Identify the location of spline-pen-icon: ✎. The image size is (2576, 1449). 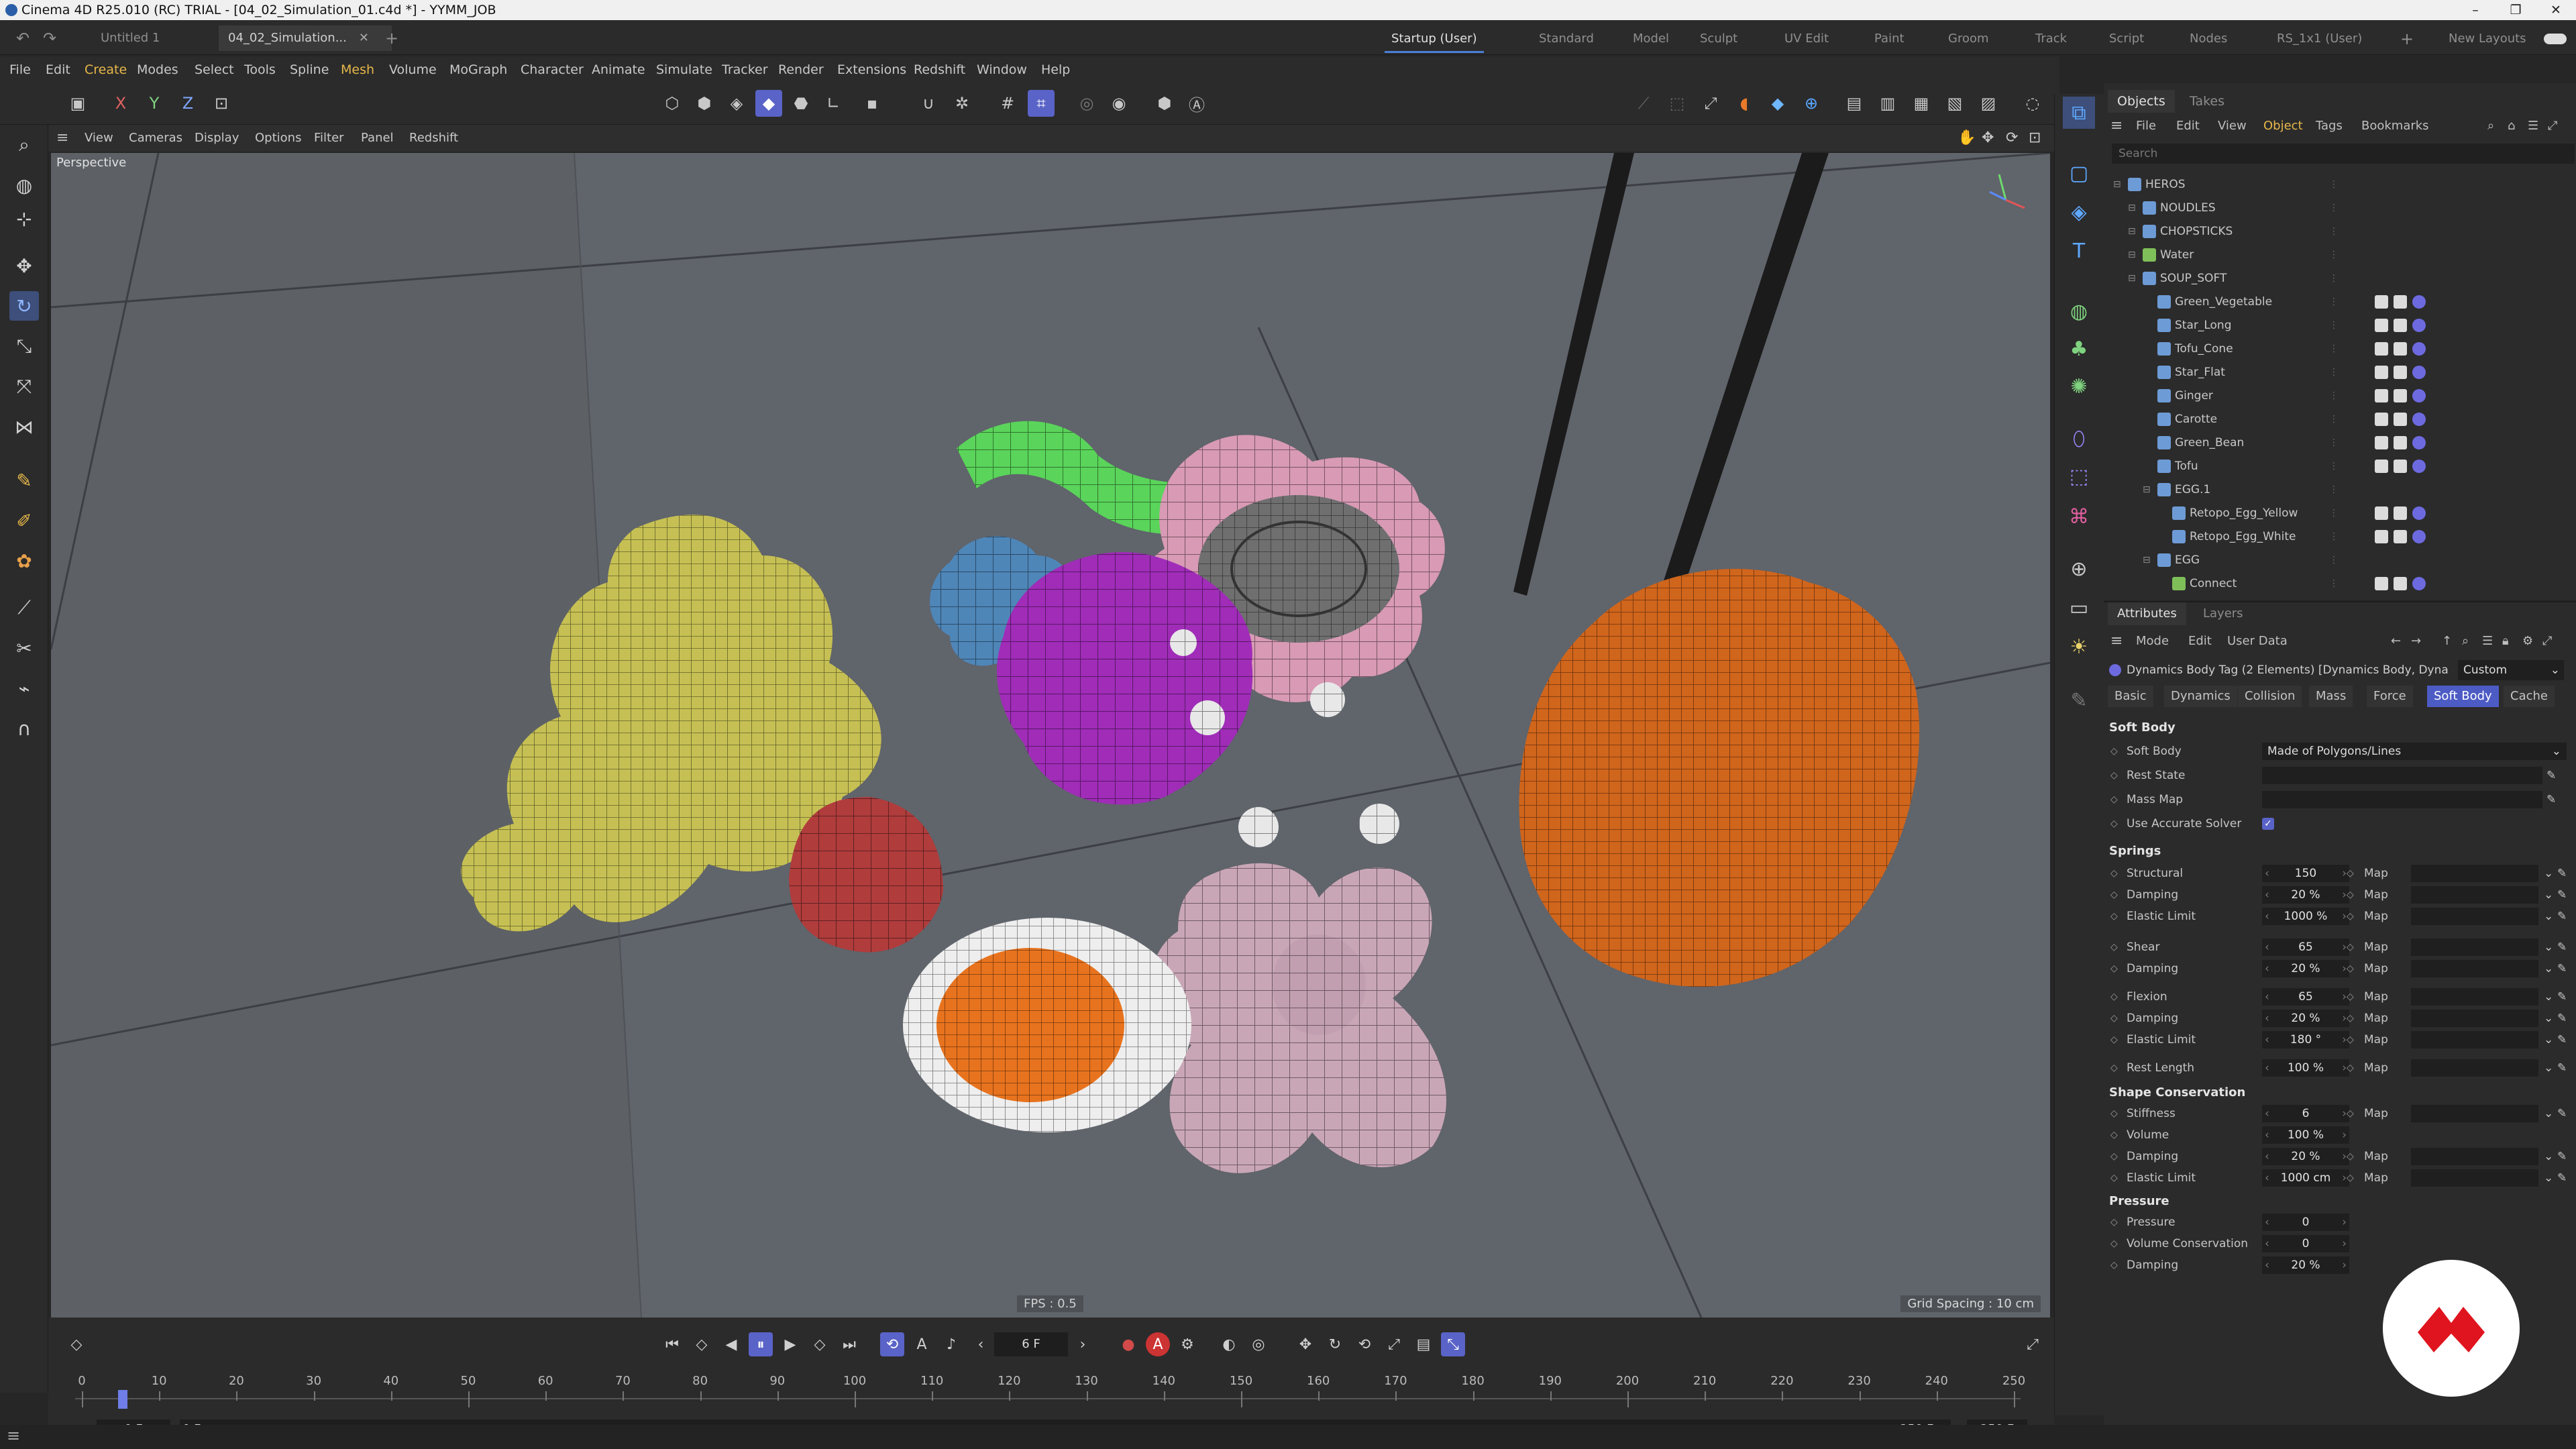
(24, 480).